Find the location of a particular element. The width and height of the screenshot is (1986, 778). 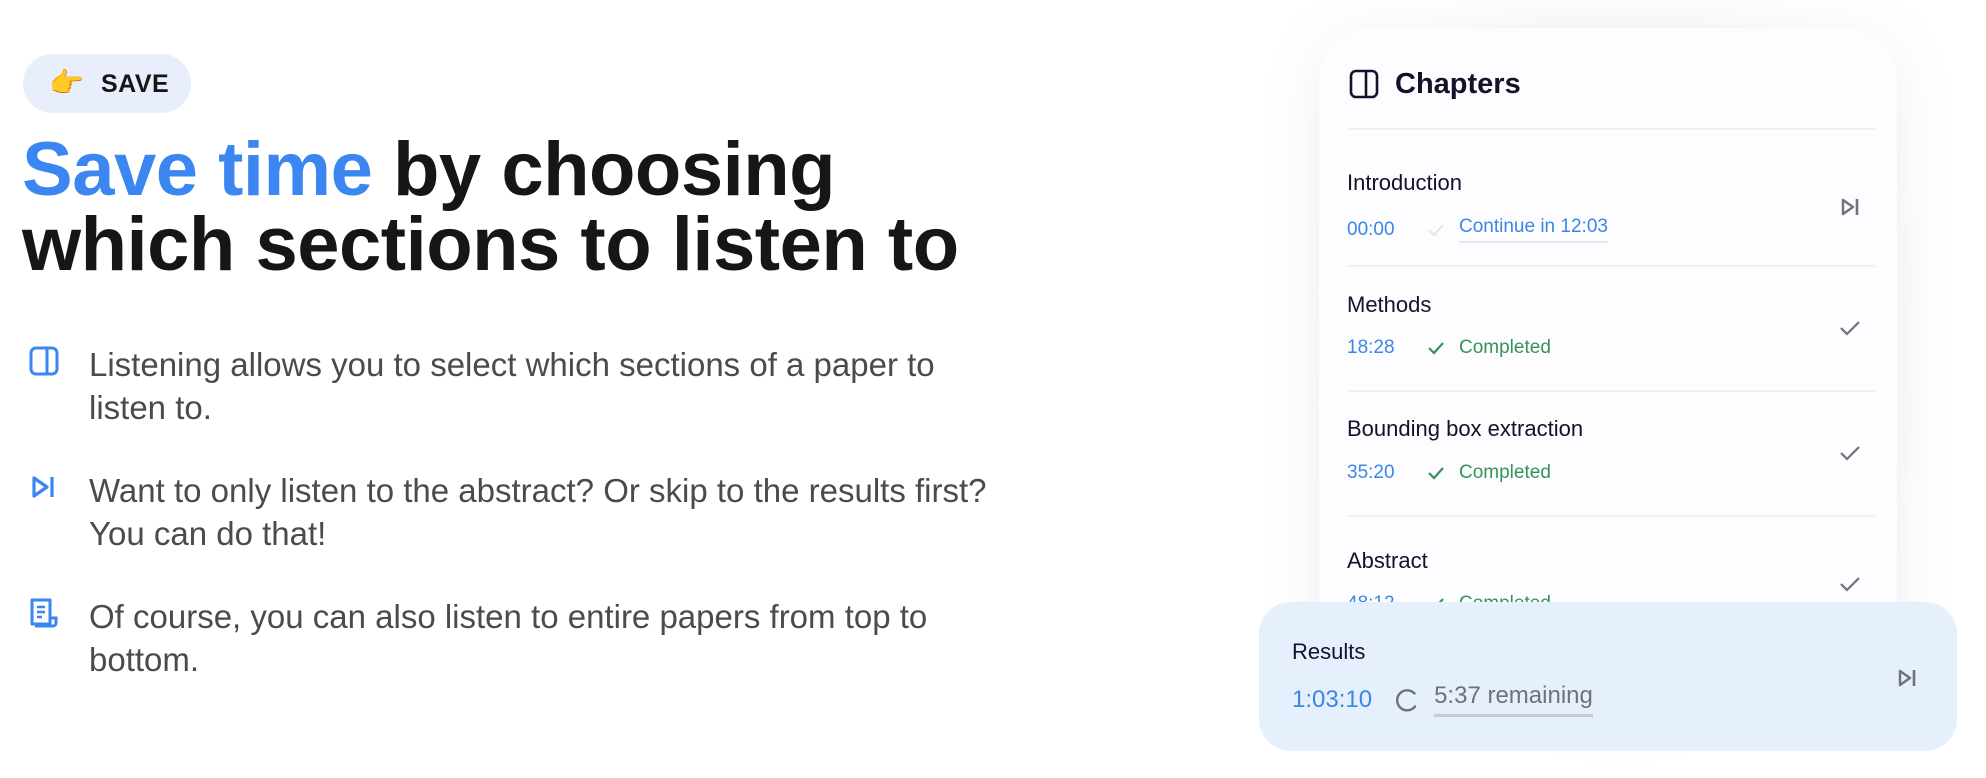

chapter-title: Abstract is located at coordinates (1387, 560).